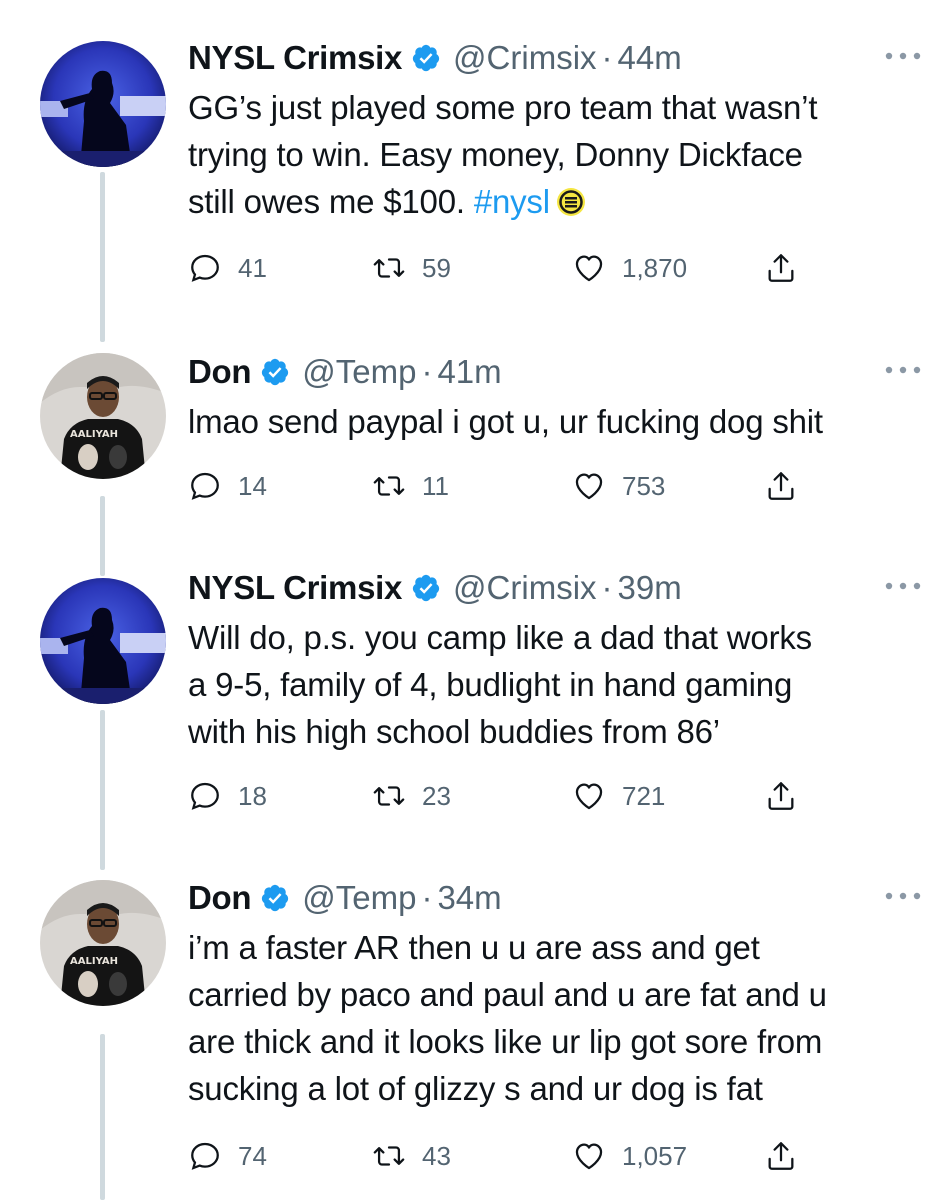  Describe the element at coordinates (644, 795) in the screenshot. I see `like-count: 721` at that location.